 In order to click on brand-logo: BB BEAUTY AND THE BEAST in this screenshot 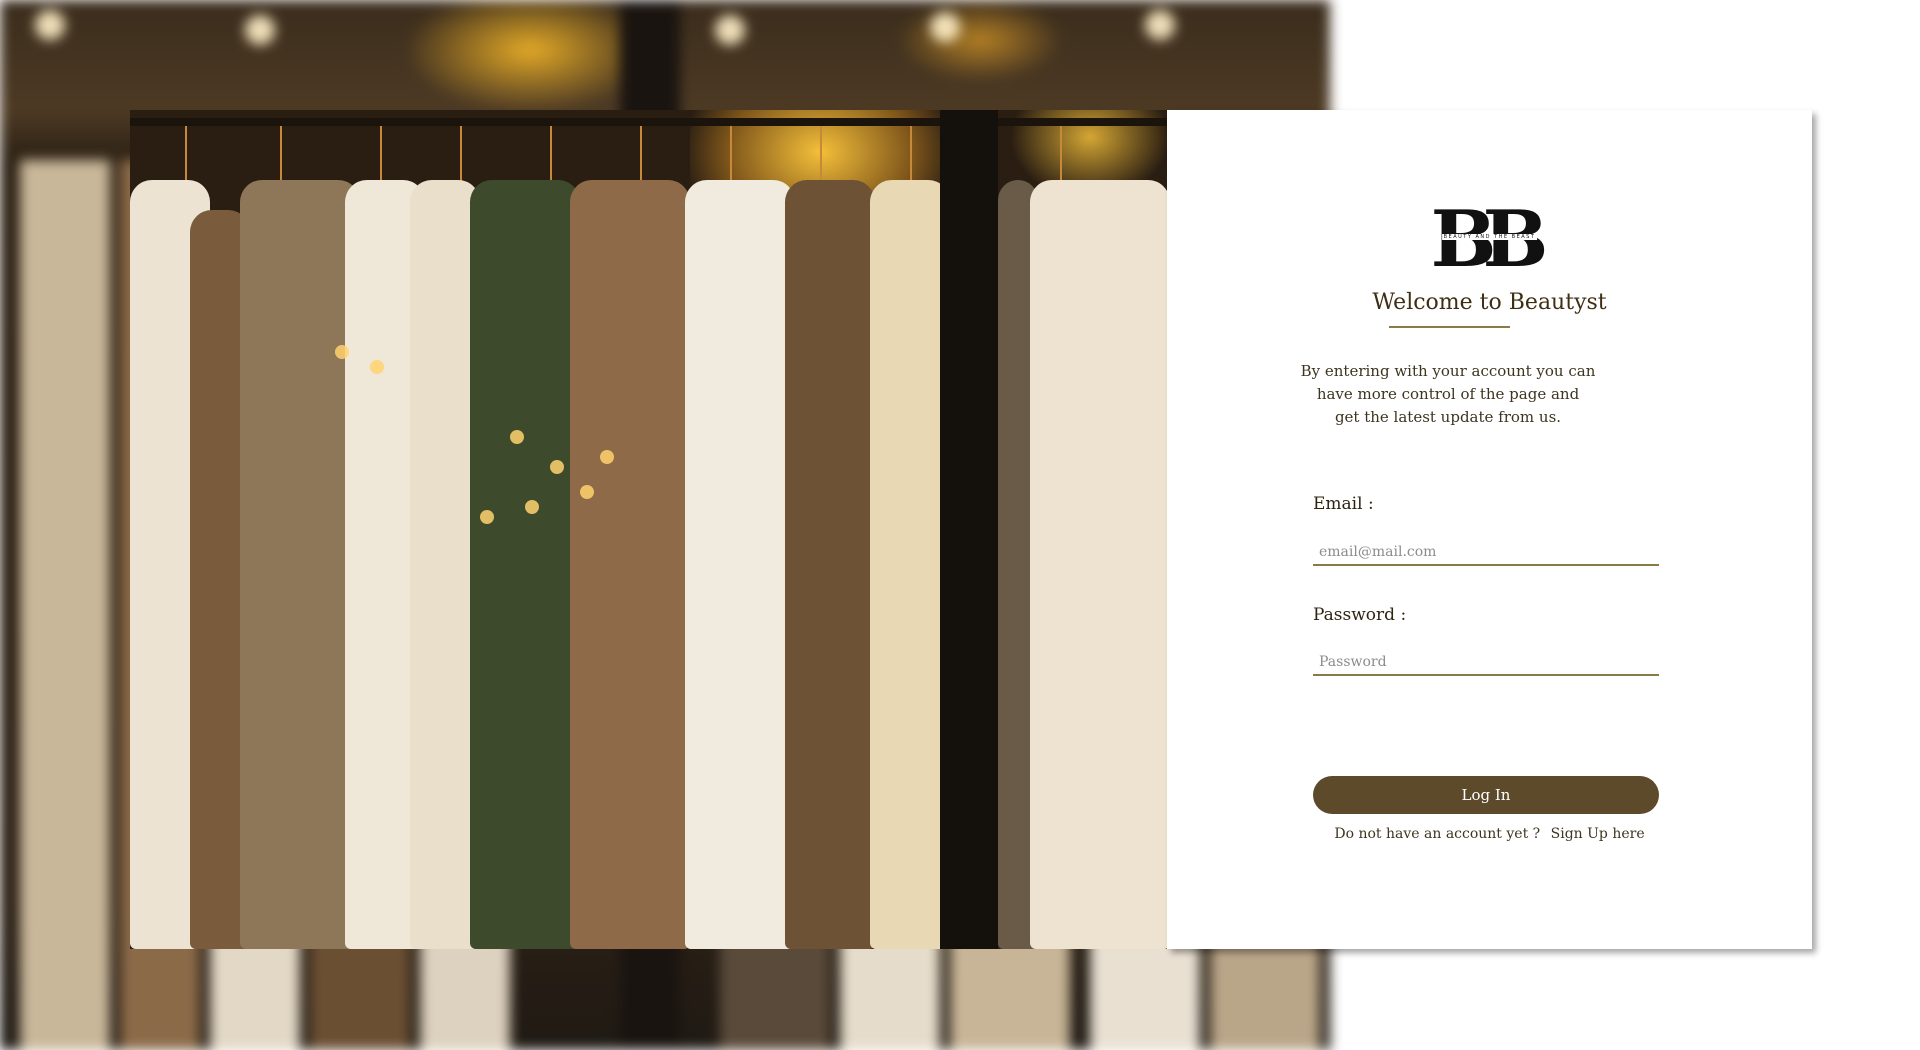, I will do `click(1489, 240)`.